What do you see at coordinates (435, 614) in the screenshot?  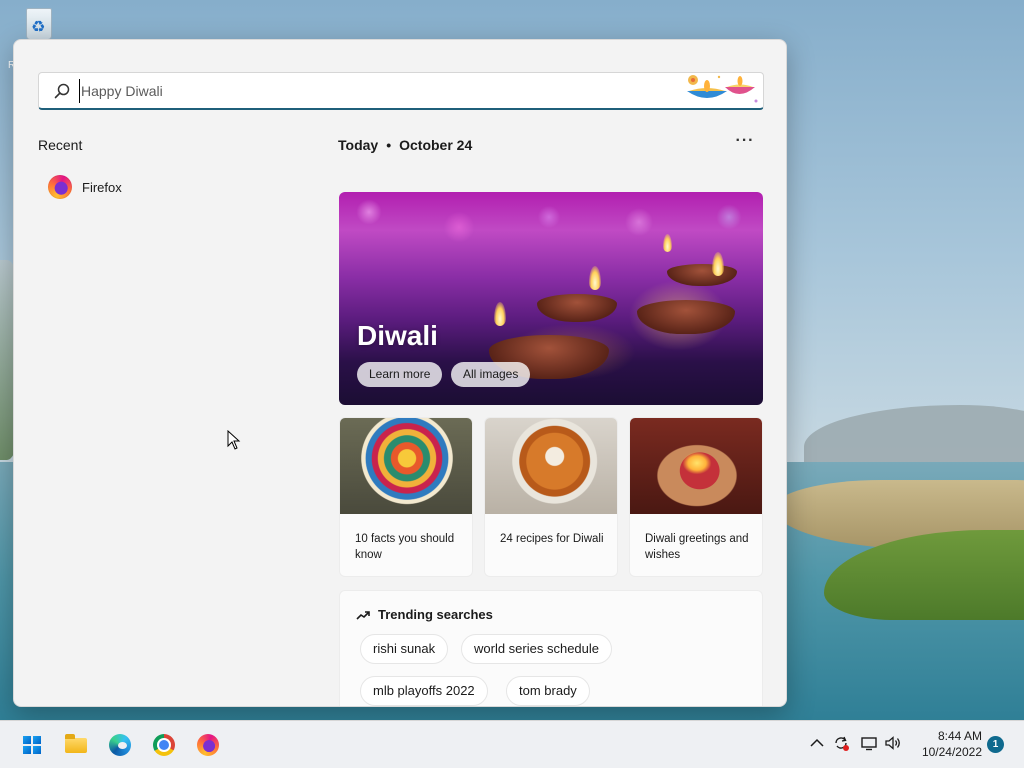 I see `trending-title: Trending searches` at bounding box center [435, 614].